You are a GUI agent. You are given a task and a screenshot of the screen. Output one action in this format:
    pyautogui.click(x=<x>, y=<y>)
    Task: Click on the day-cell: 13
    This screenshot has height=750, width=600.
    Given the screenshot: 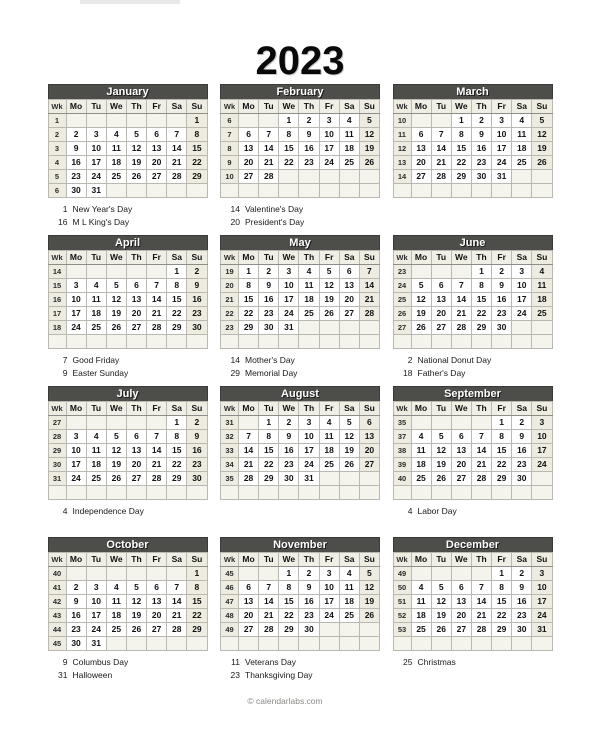 What is the action you would take?
    pyautogui.click(x=136, y=299)
    